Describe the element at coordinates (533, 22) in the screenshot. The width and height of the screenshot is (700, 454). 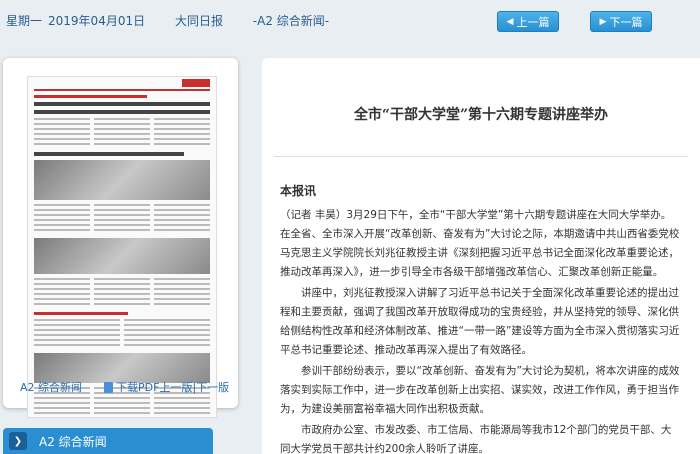
I see `prev-article-label: 上一篇` at that location.